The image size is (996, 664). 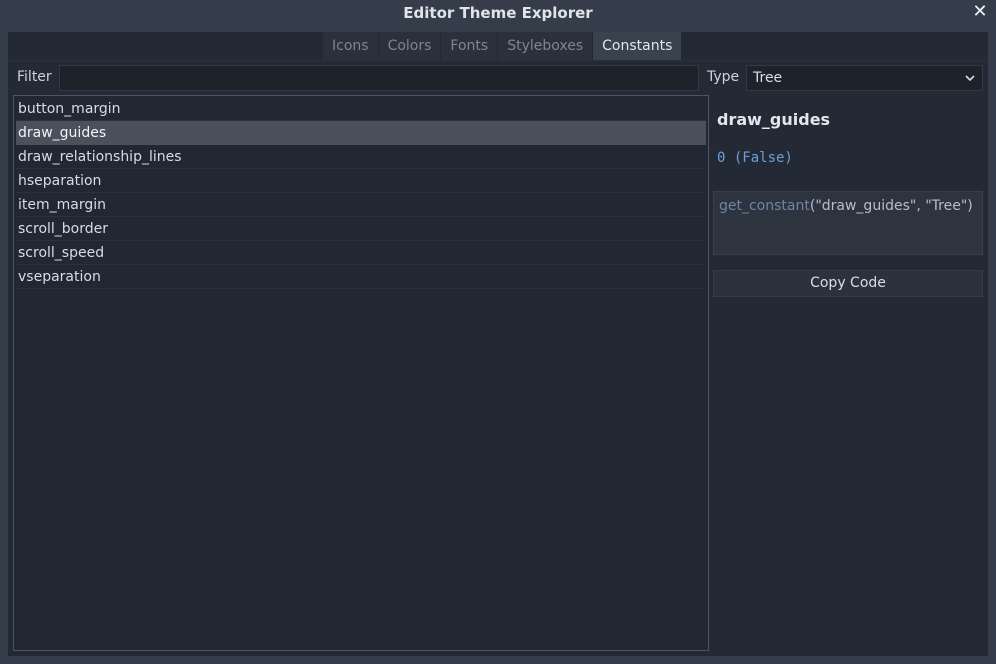 I want to click on list-item: vseparation, so click(x=361, y=277).